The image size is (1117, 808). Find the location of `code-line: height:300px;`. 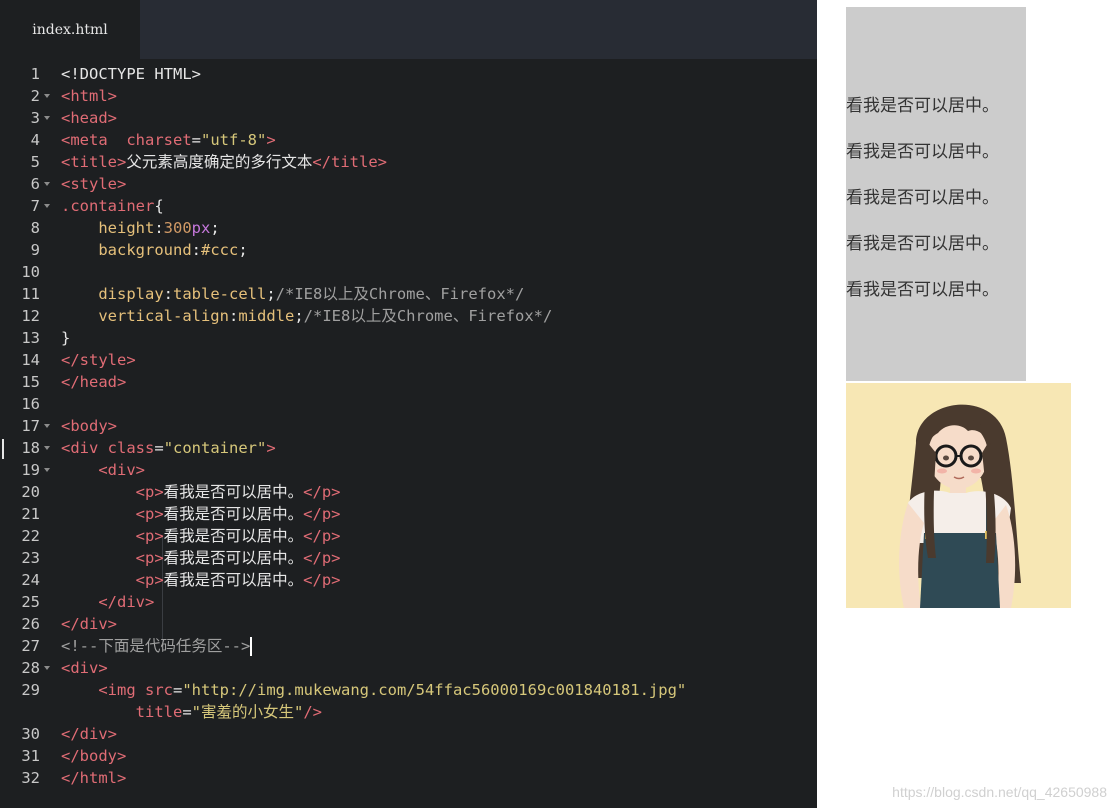

code-line: height:300px; is located at coordinates (140, 228).